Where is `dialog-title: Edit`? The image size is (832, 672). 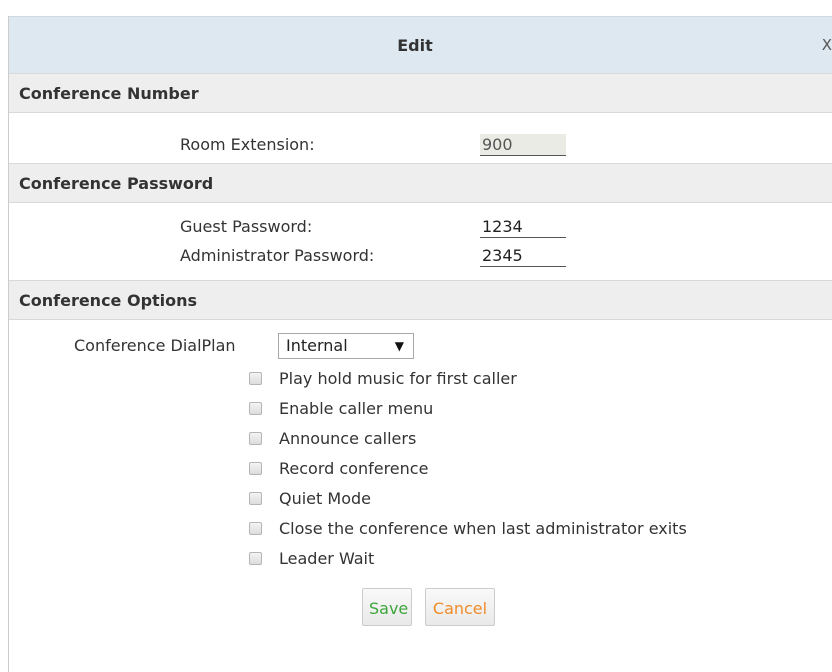 dialog-title: Edit is located at coordinates (415, 45).